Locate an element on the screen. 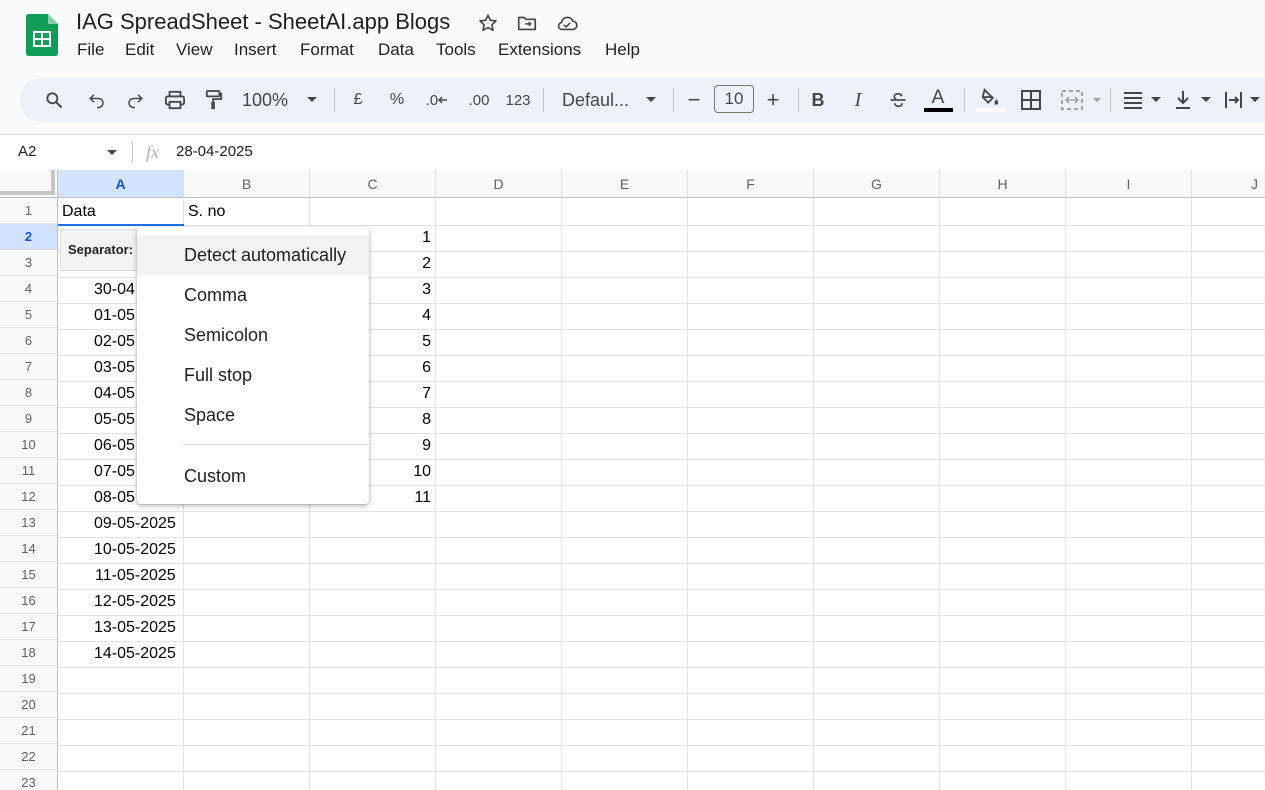 The image size is (1265, 790). increase-font-size-button: + is located at coordinates (773, 100).